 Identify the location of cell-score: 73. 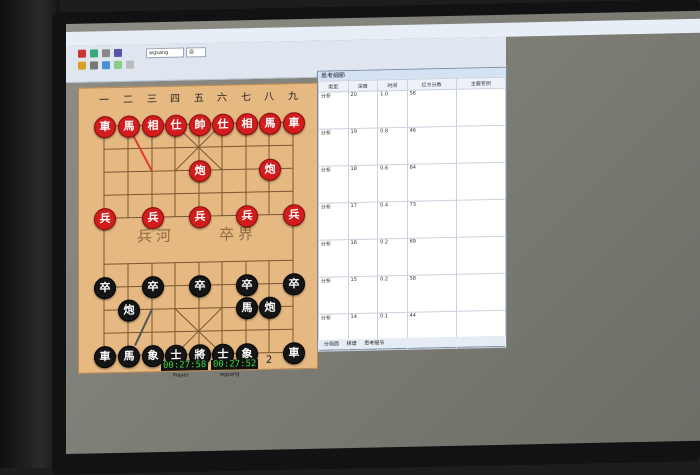
(432, 219).